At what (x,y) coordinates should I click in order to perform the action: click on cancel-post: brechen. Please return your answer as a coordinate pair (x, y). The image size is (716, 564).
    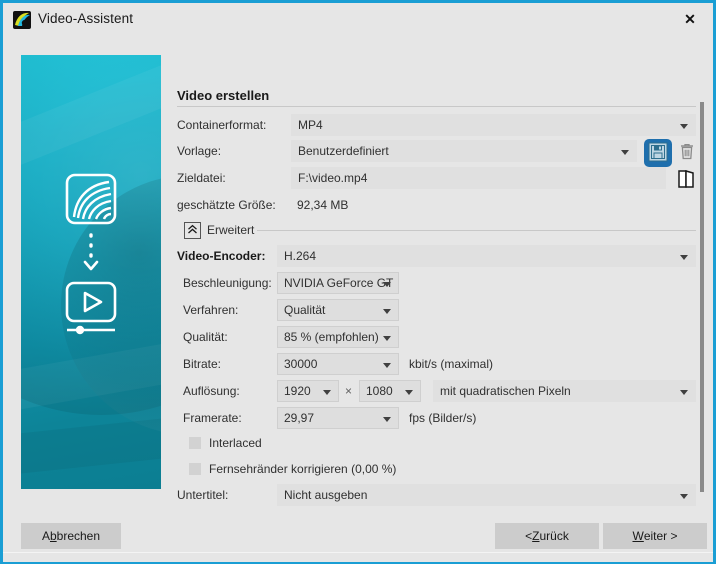
    Looking at the image, I should click on (78, 536).